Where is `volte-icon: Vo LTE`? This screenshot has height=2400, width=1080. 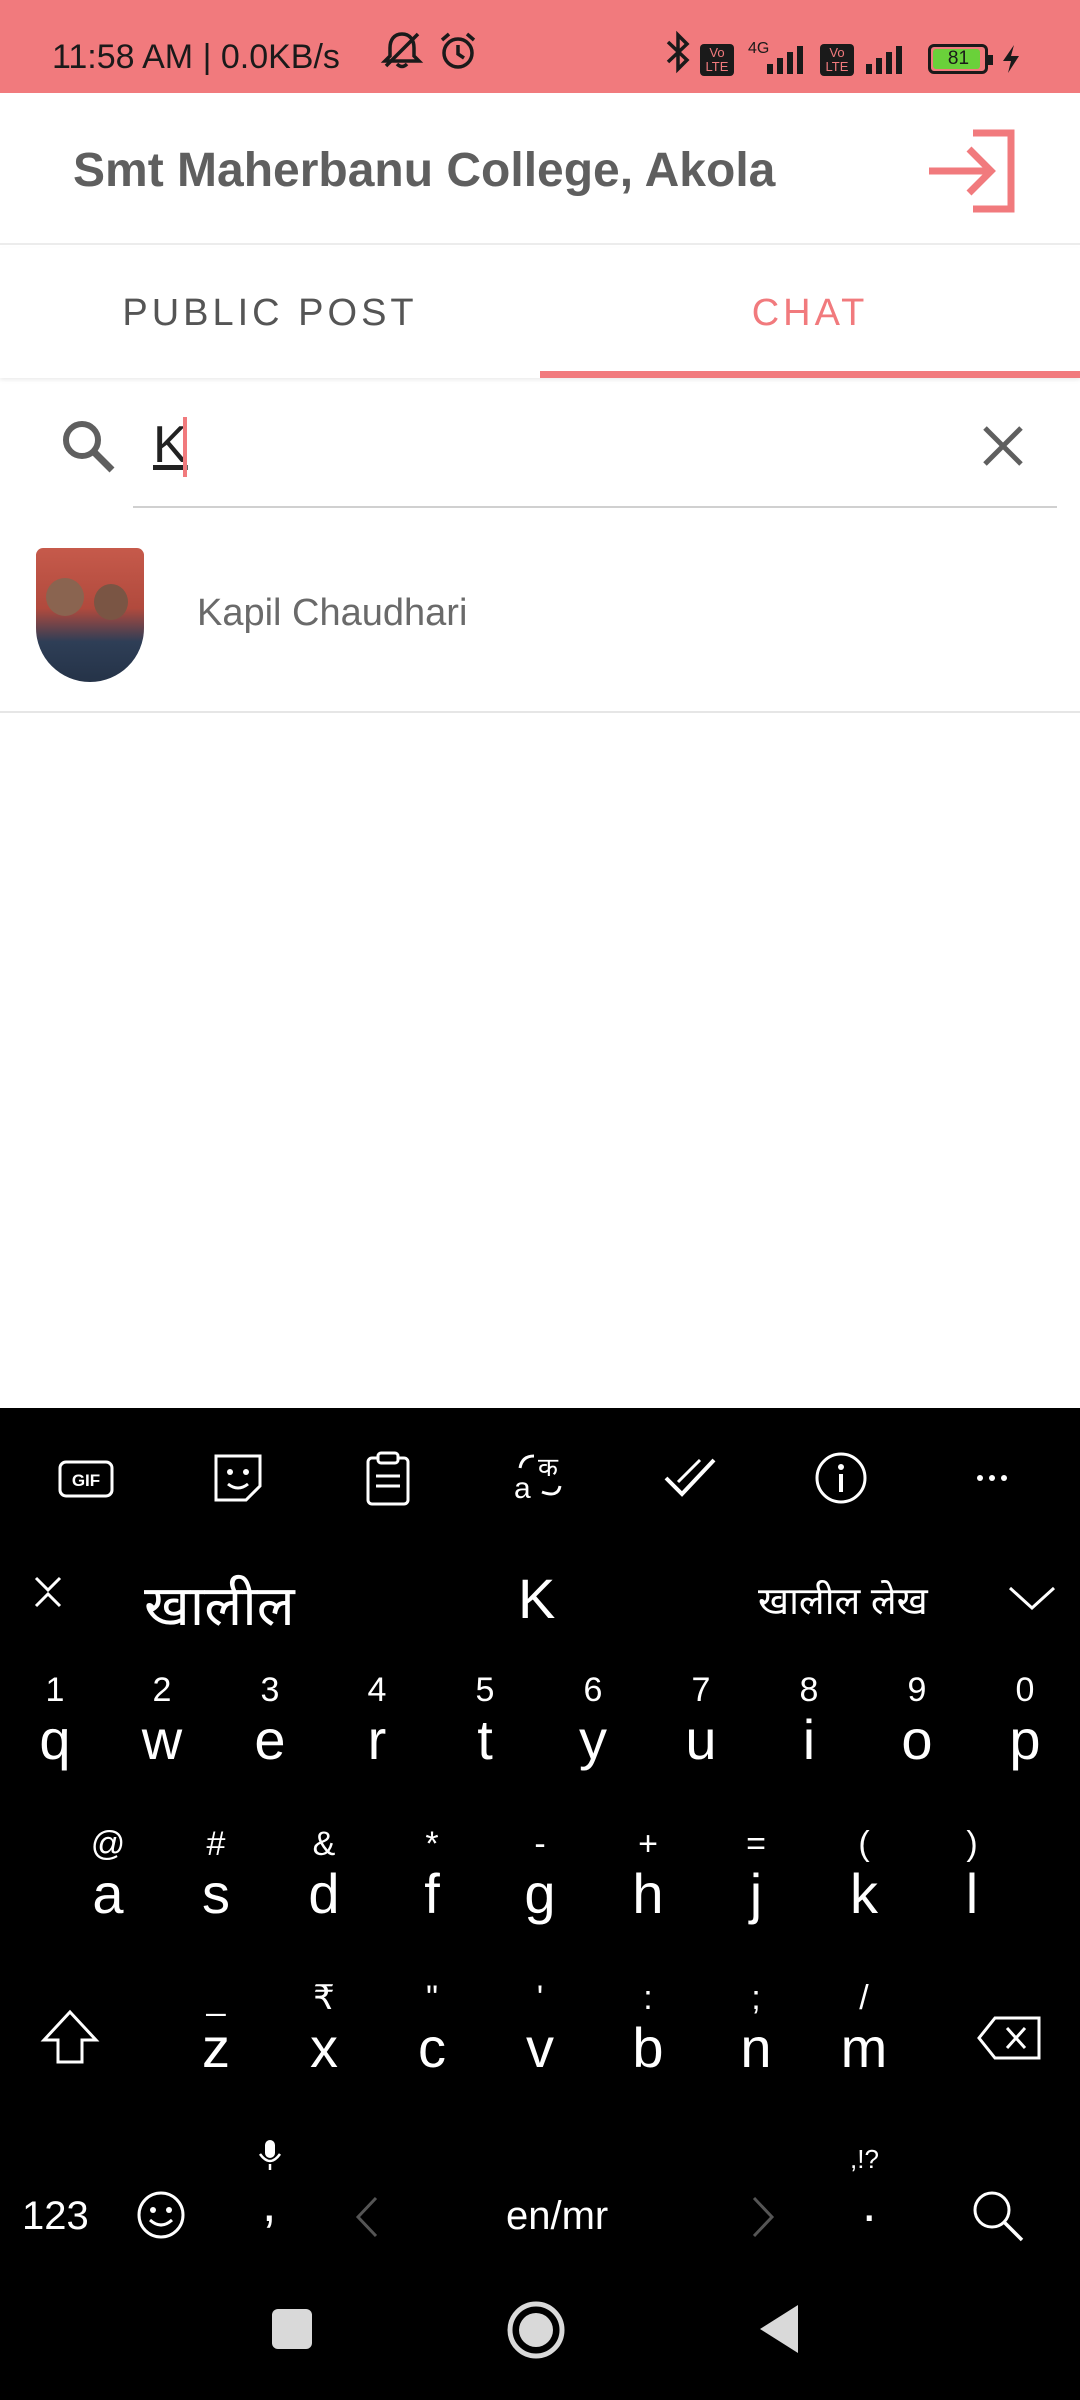 volte-icon: Vo LTE is located at coordinates (717, 60).